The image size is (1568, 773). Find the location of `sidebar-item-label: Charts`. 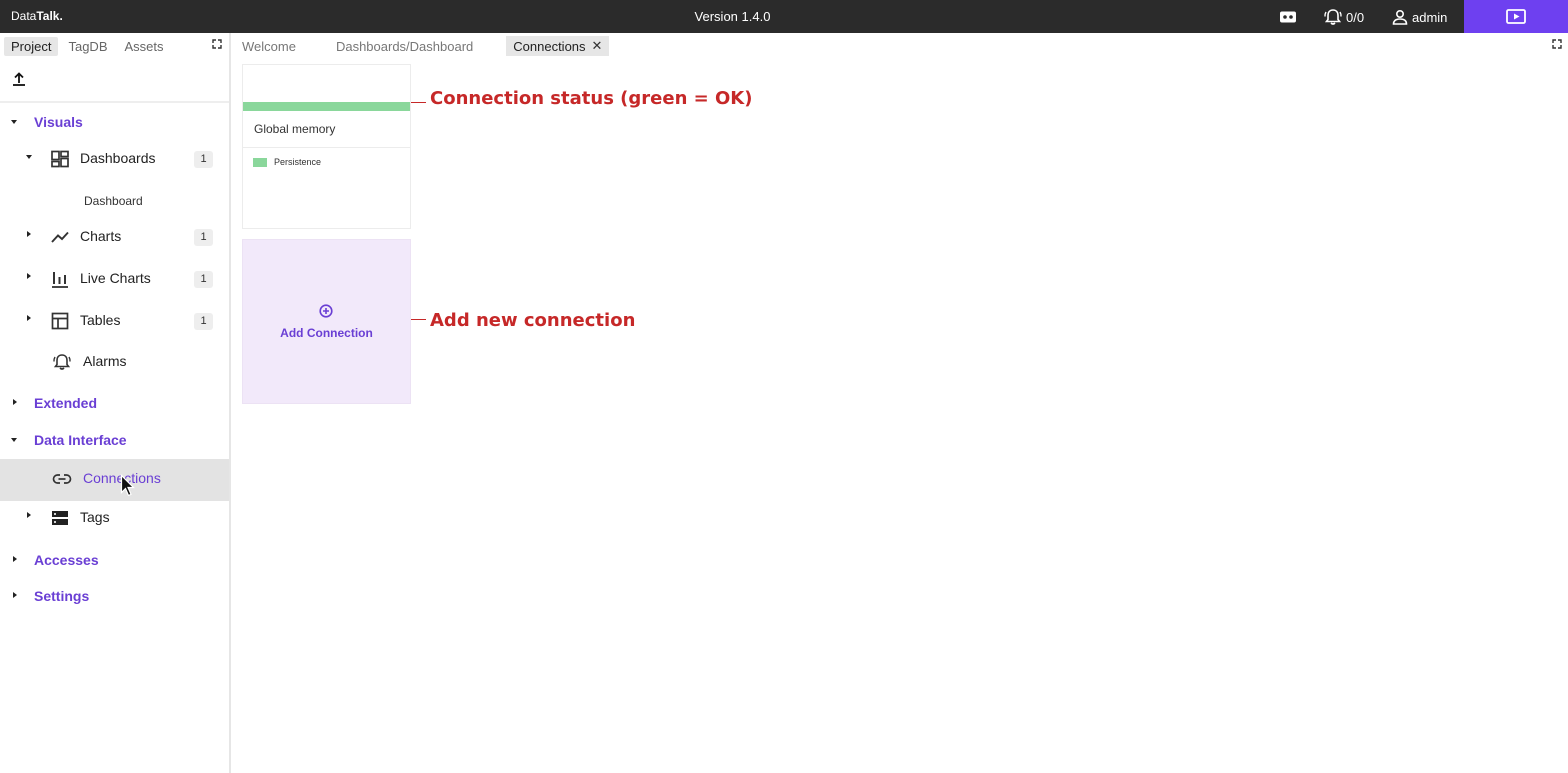

sidebar-item-label: Charts is located at coordinates (101, 236).